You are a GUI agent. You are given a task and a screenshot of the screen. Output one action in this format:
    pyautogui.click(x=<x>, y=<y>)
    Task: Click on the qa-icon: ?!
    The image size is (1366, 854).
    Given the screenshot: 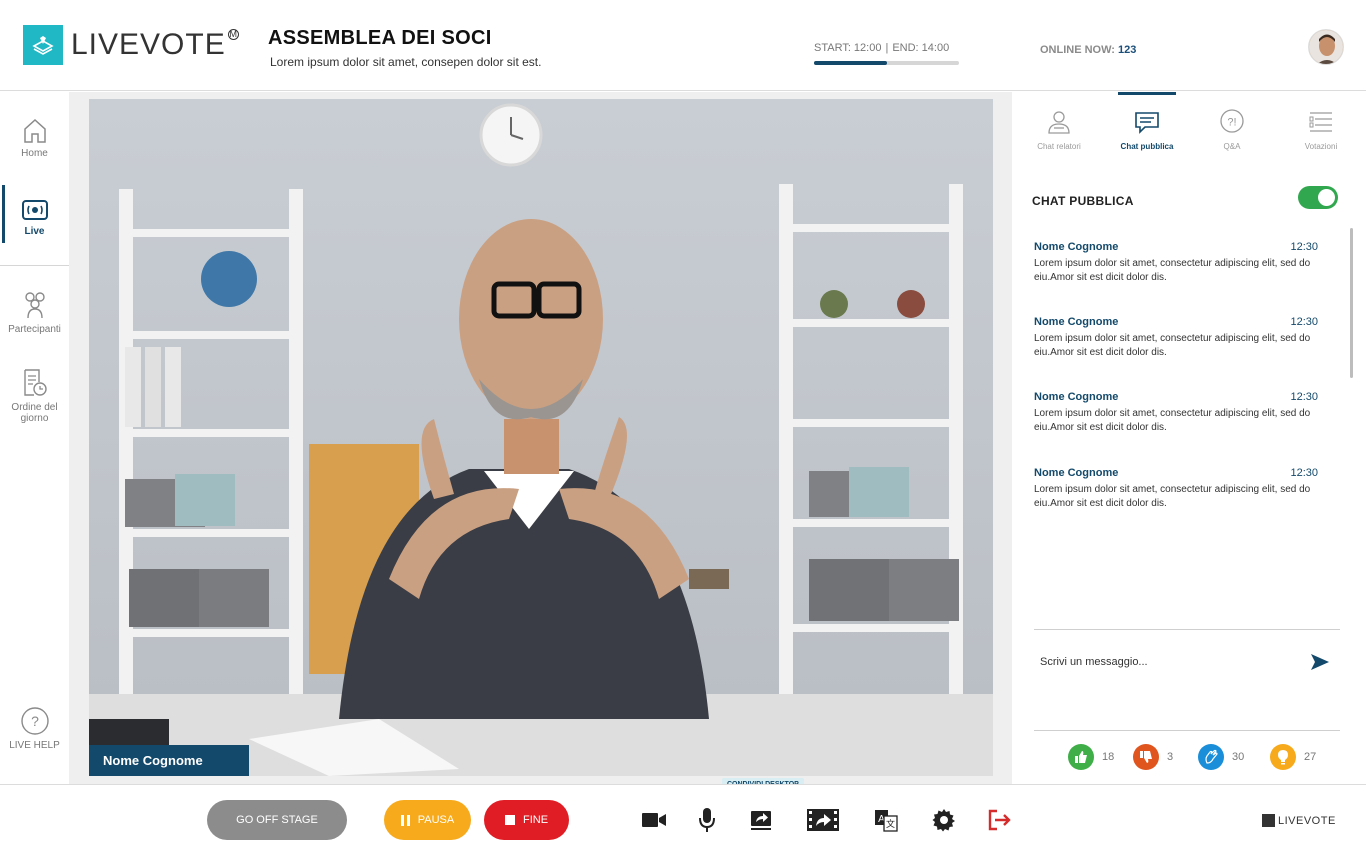 What is the action you would take?
    pyautogui.click(x=1232, y=121)
    